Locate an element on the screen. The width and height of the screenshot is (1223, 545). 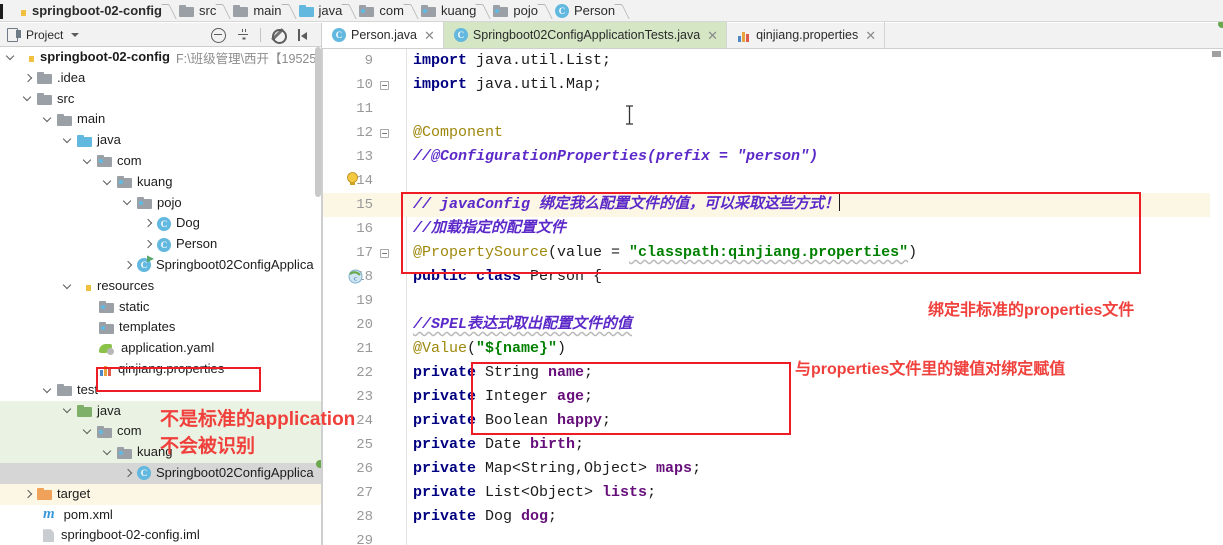
tree-item-springboot02configapplicationtests: C Springboot02ConfigApplica is located at coordinates (160, 473).